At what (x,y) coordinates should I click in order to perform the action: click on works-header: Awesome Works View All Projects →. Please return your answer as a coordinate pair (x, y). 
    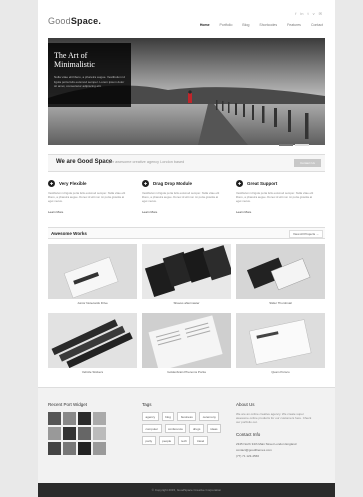
    Looking at the image, I should click on (186, 233).